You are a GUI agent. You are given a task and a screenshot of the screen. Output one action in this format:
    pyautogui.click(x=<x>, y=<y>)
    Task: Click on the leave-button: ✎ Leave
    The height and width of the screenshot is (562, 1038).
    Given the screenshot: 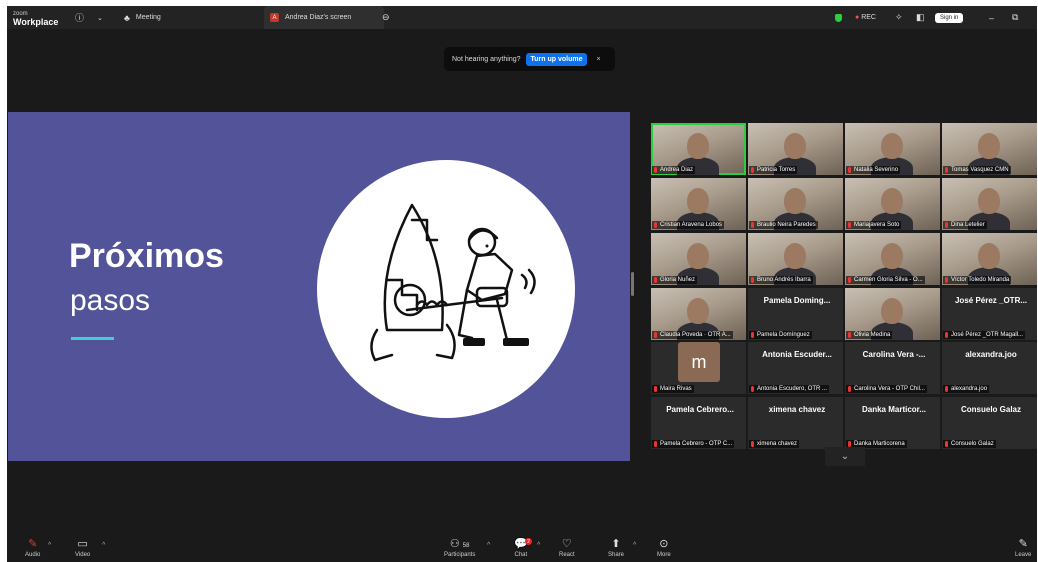 What is the action you would take?
    pyautogui.click(x=1023, y=548)
    